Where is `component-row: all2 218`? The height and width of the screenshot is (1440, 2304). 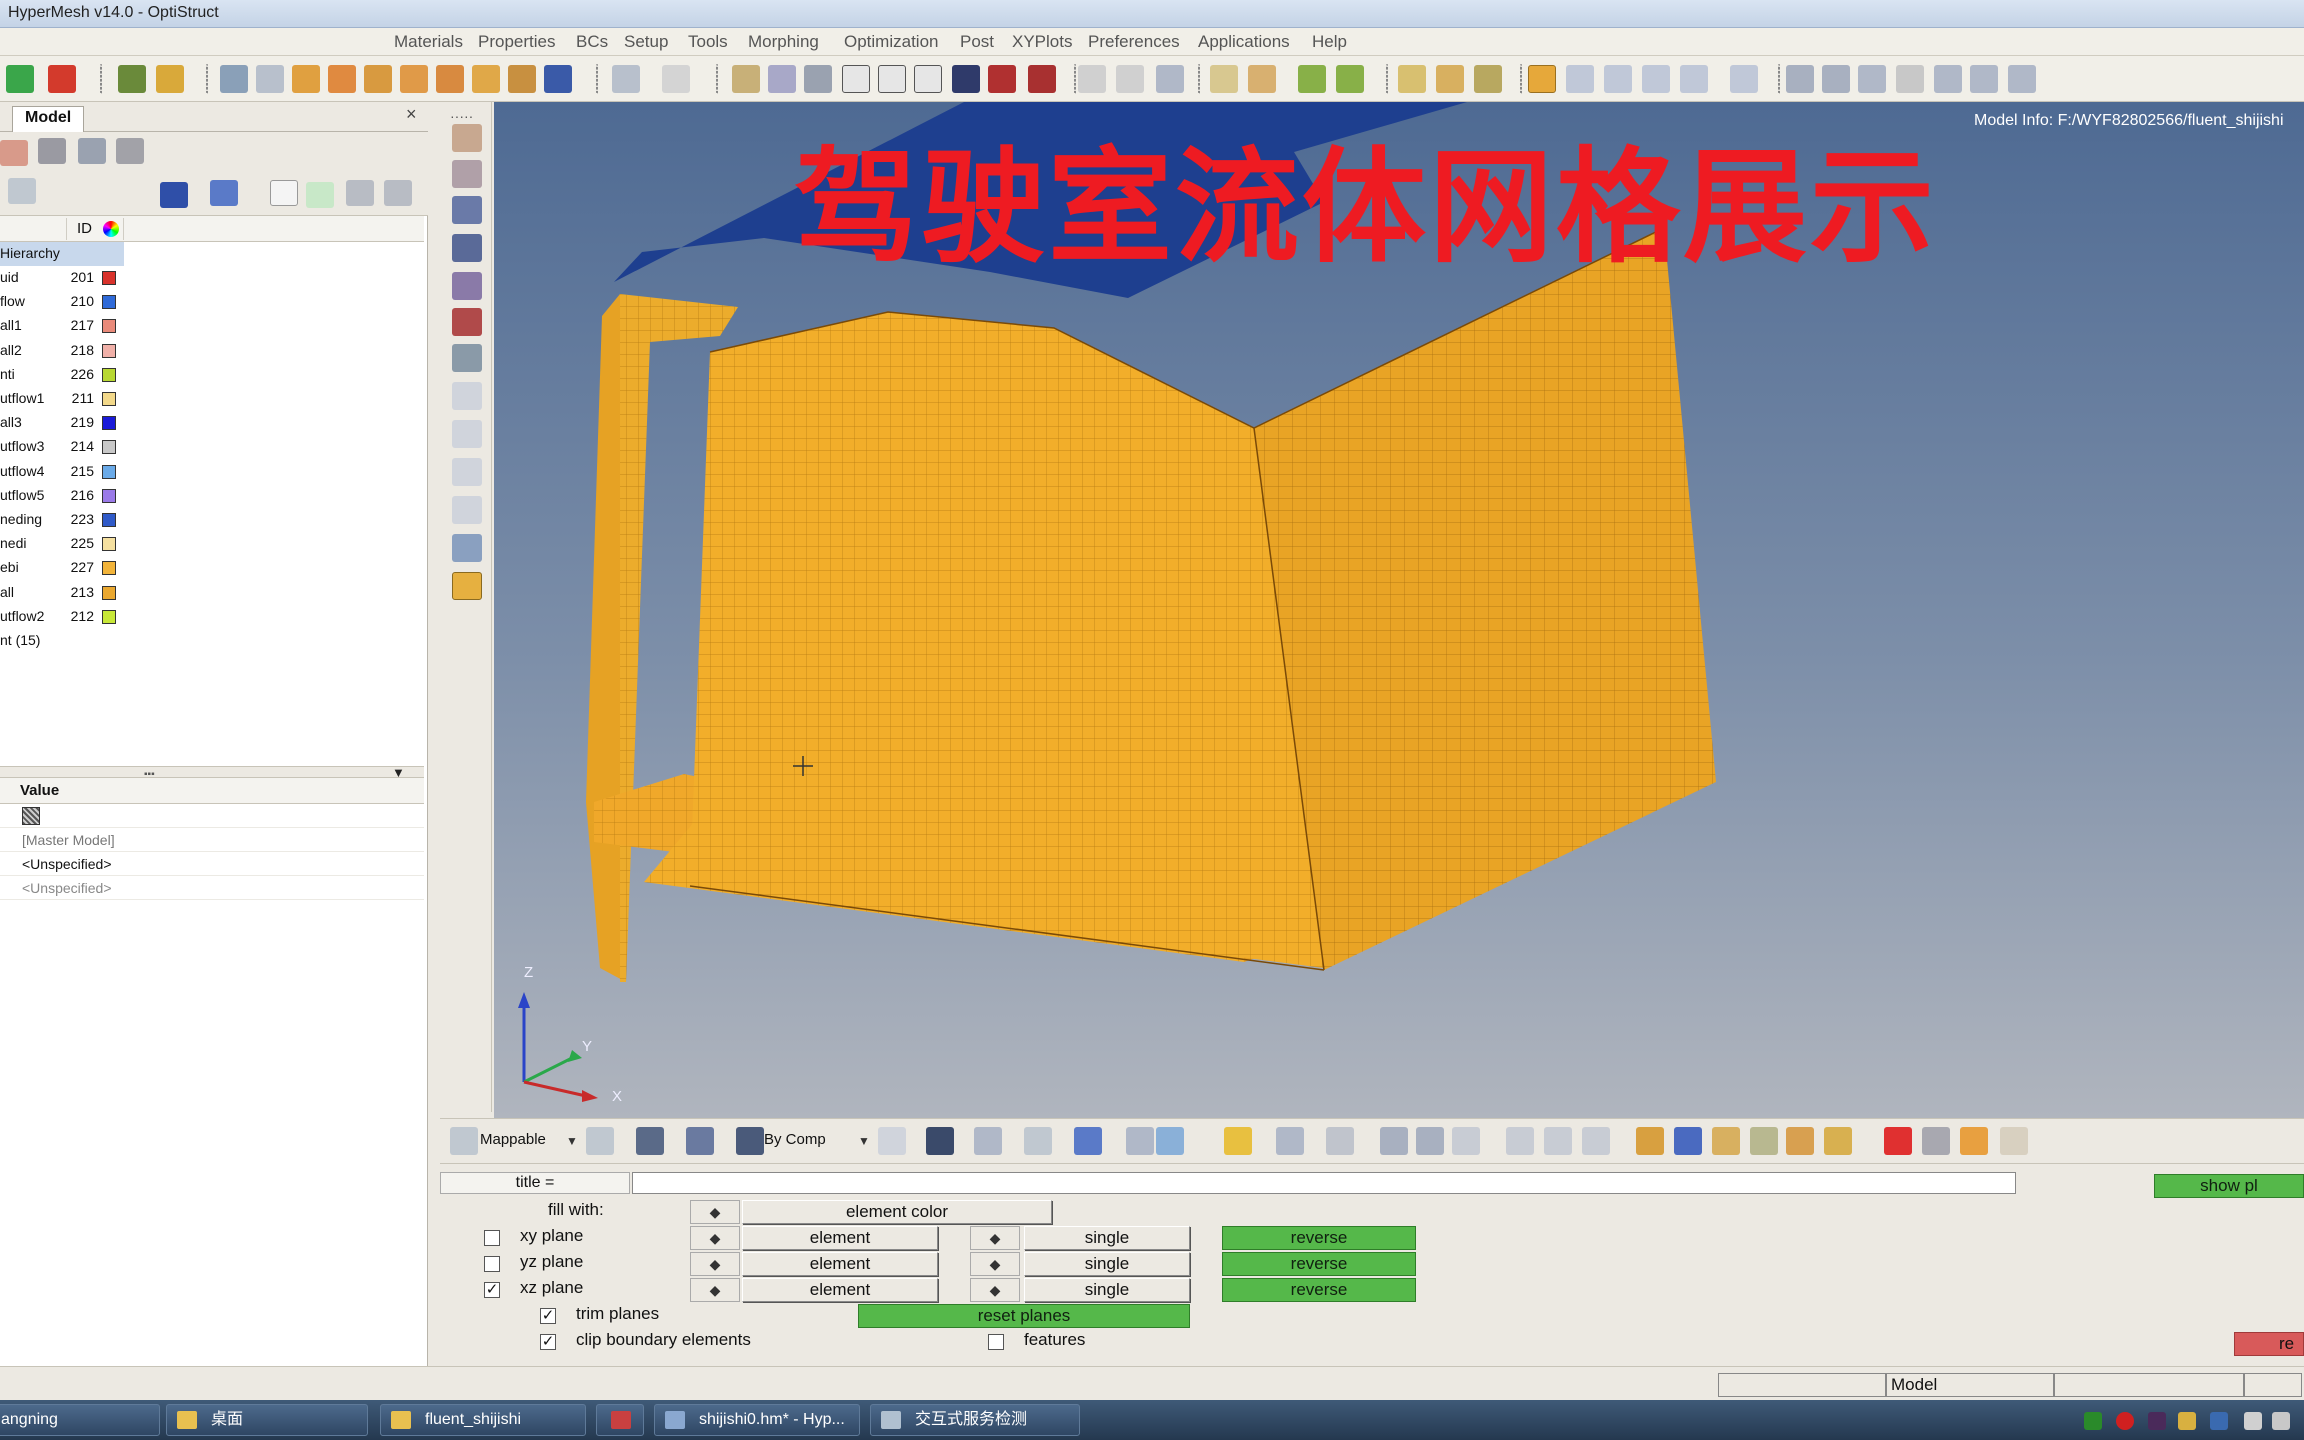
component-row: all2 218 is located at coordinates (212, 351).